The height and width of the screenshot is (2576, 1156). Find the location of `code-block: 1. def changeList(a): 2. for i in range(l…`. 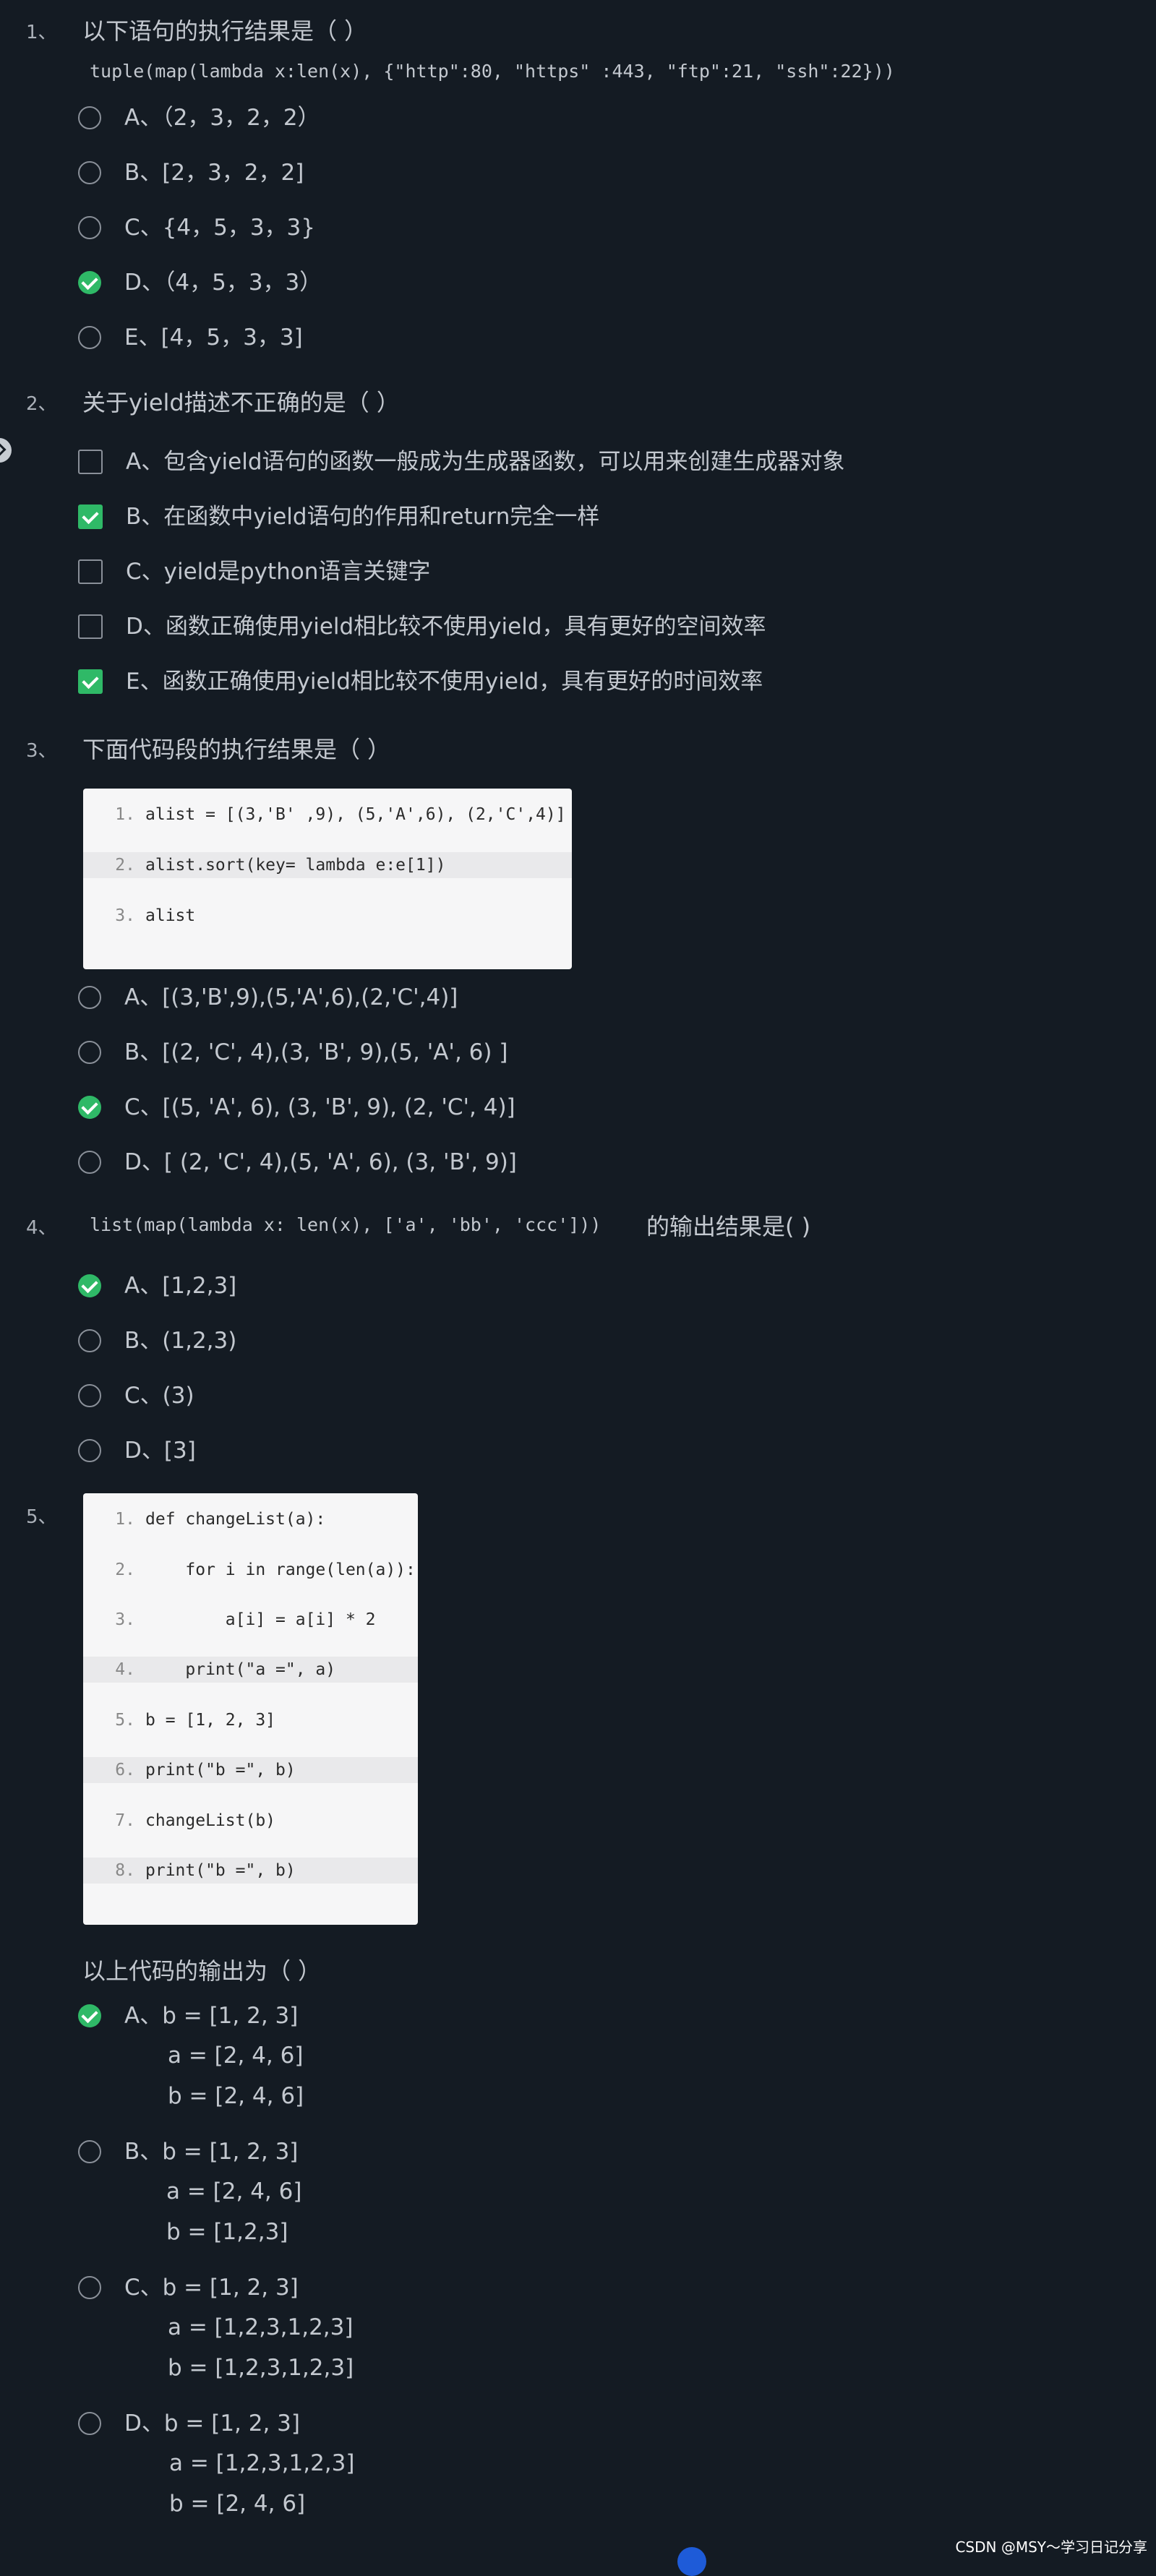

code-block: 1. def changeList(a): 2. for i in range(l… is located at coordinates (250, 1709).